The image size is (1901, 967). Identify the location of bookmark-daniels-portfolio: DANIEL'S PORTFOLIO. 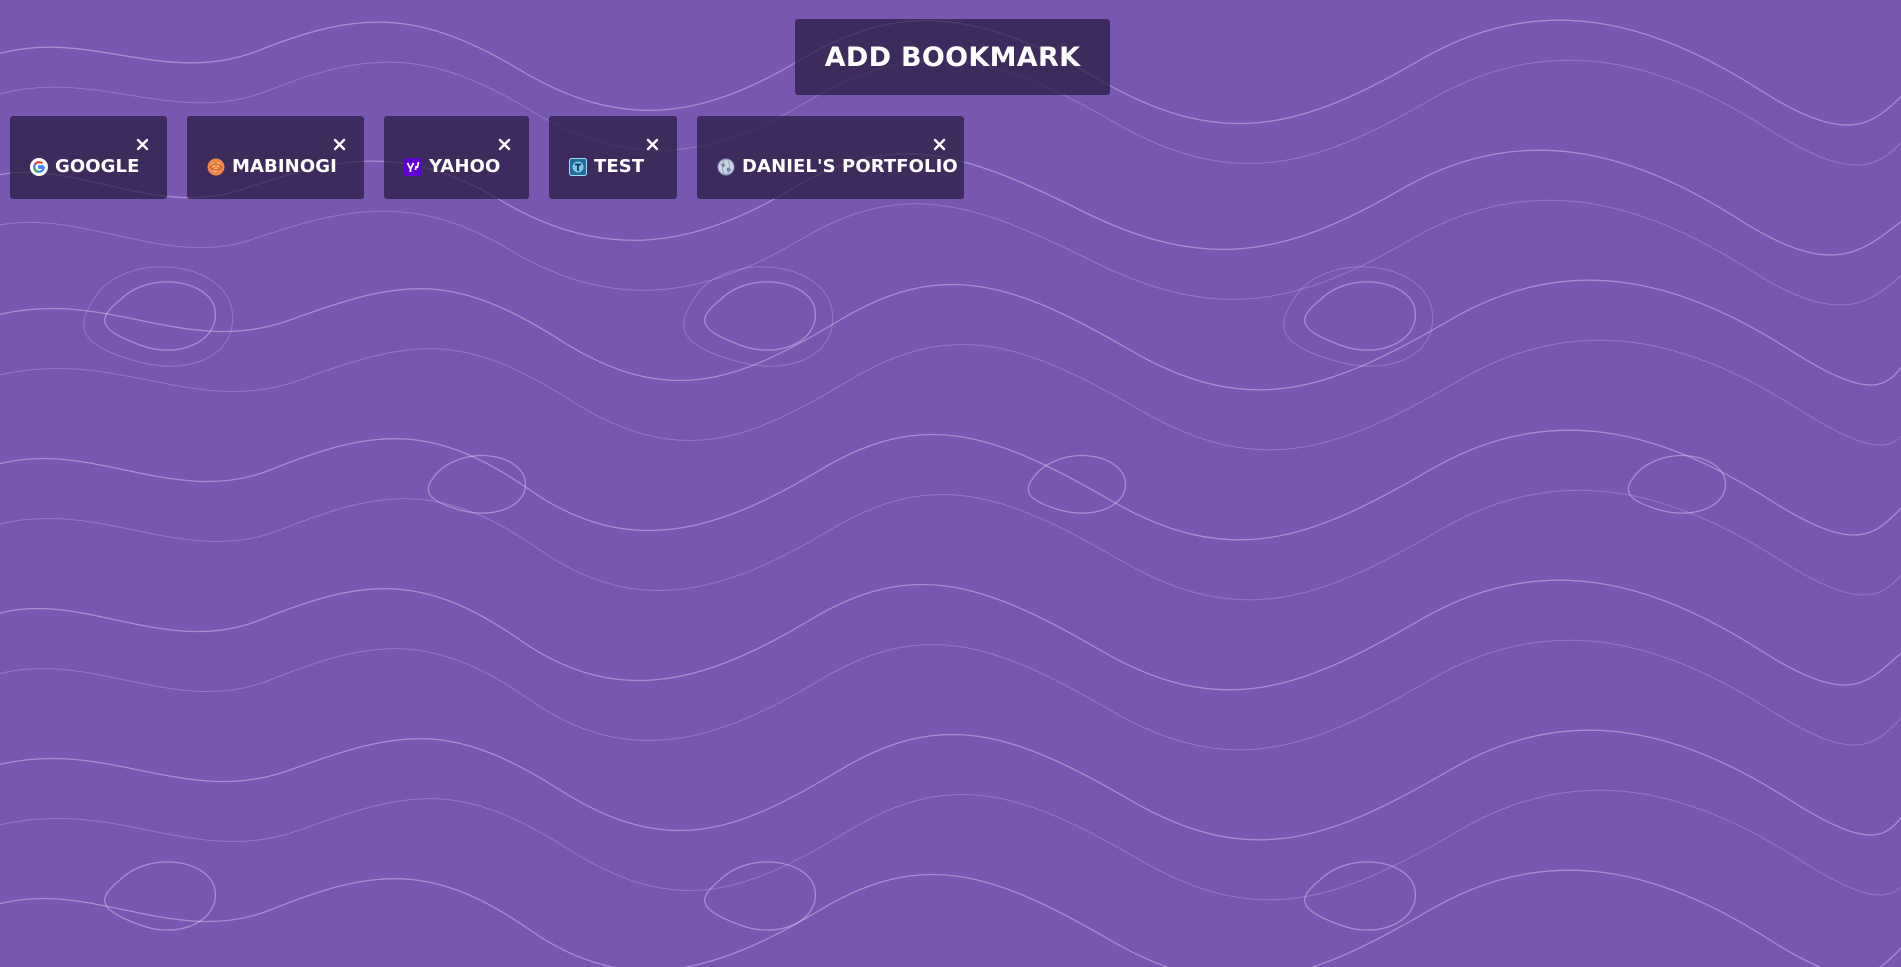
(830, 157).